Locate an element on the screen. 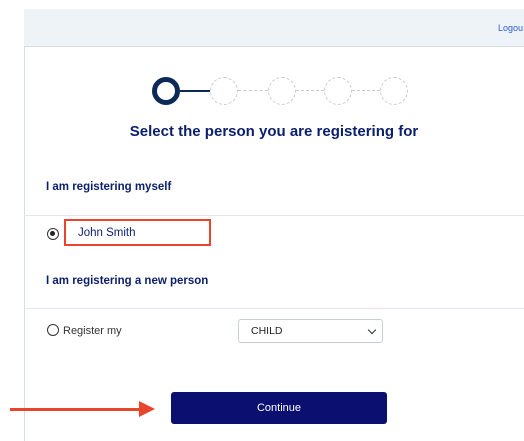 This screenshot has width=524, height=441. self-section-heading: I am registering myself is located at coordinates (109, 187).